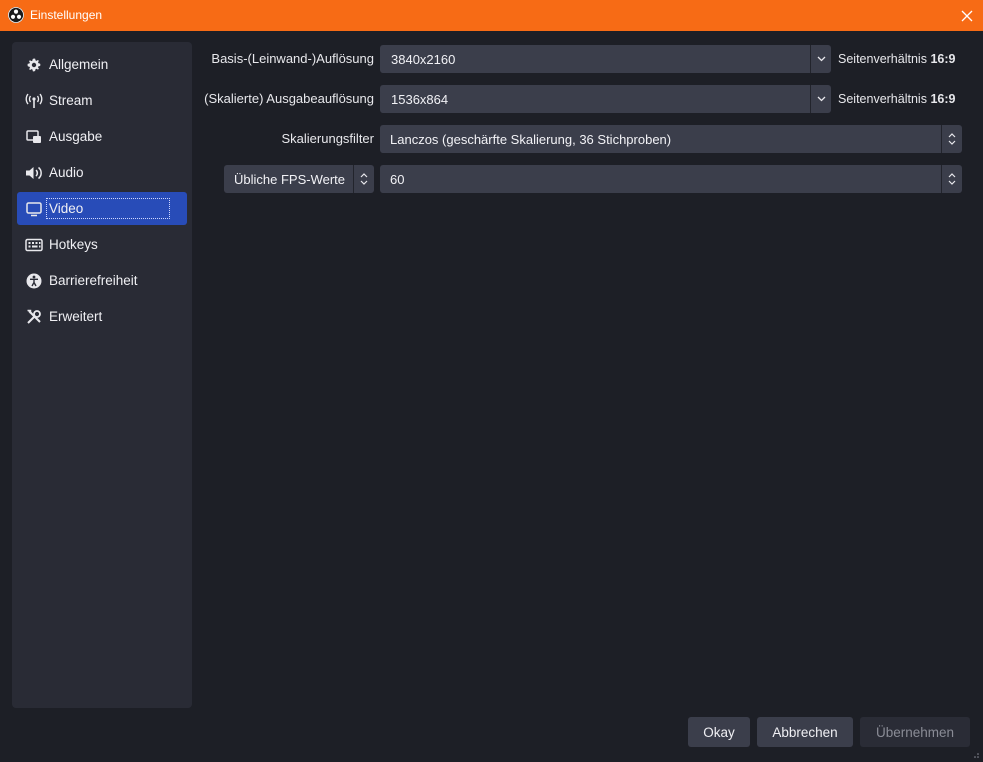  Describe the element at coordinates (34, 209) in the screenshot. I see `monitor-icon` at that location.